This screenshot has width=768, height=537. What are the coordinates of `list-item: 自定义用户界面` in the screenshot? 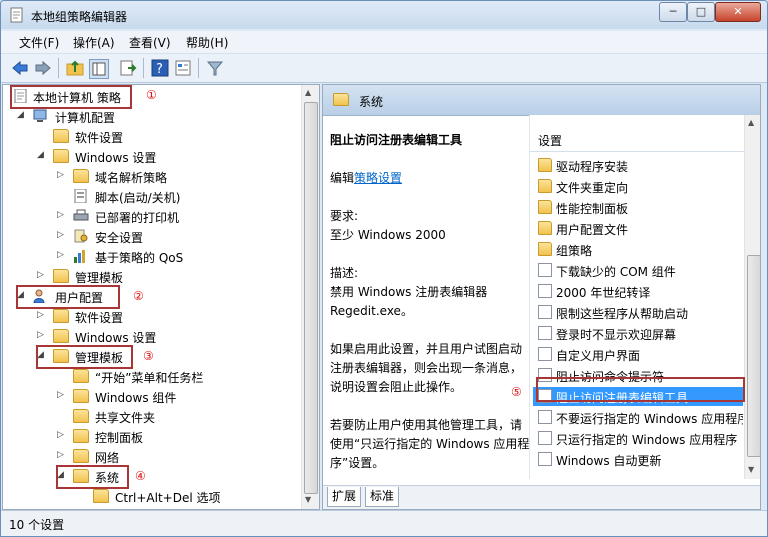 It's located at (638, 354).